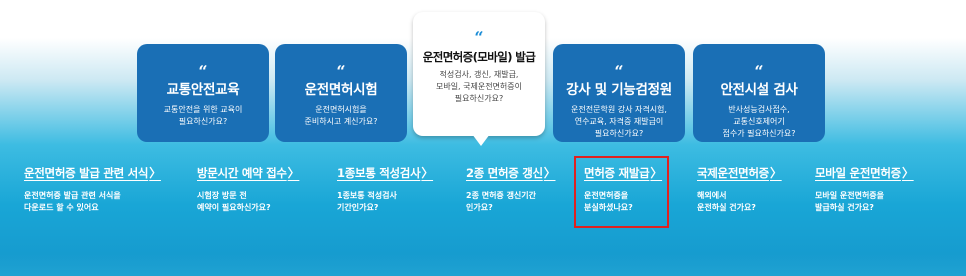 This screenshot has height=276, width=966. What do you see at coordinates (619, 121) in the screenshot?
I see `card-description: 운전전문학원 강사 자격시험, 연수교육, 자격증 재발급이 필요하신가요?` at bounding box center [619, 121].